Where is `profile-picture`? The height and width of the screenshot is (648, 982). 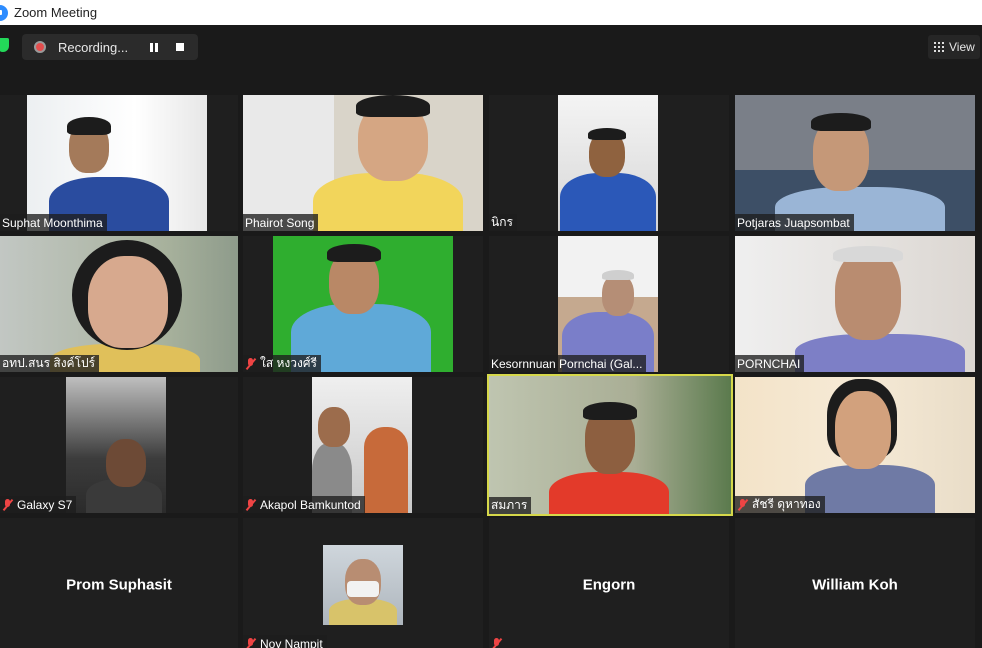 profile-picture is located at coordinates (363, 585).